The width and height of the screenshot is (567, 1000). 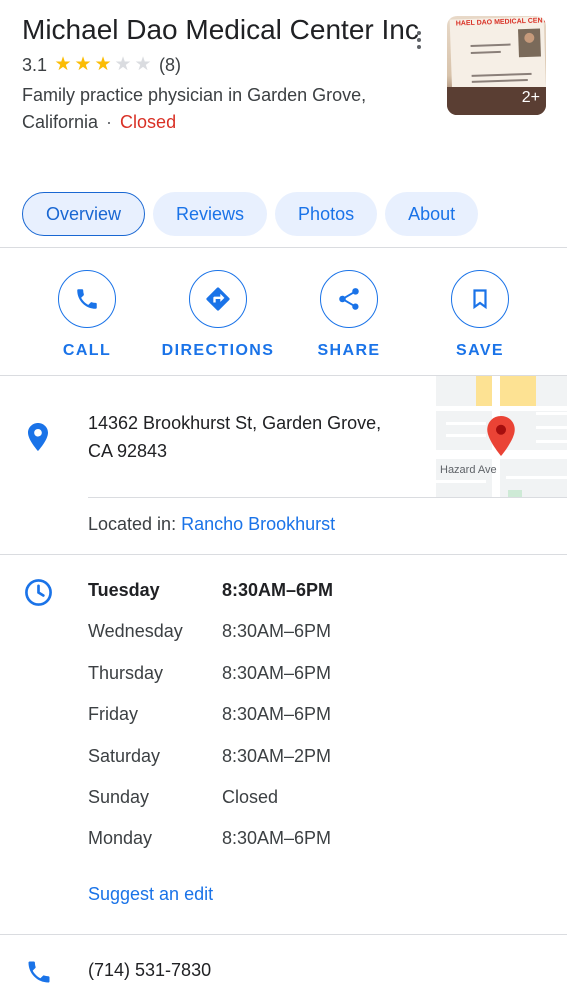 I want to click on hours-day: Sunday, so click(x=119, y=796).